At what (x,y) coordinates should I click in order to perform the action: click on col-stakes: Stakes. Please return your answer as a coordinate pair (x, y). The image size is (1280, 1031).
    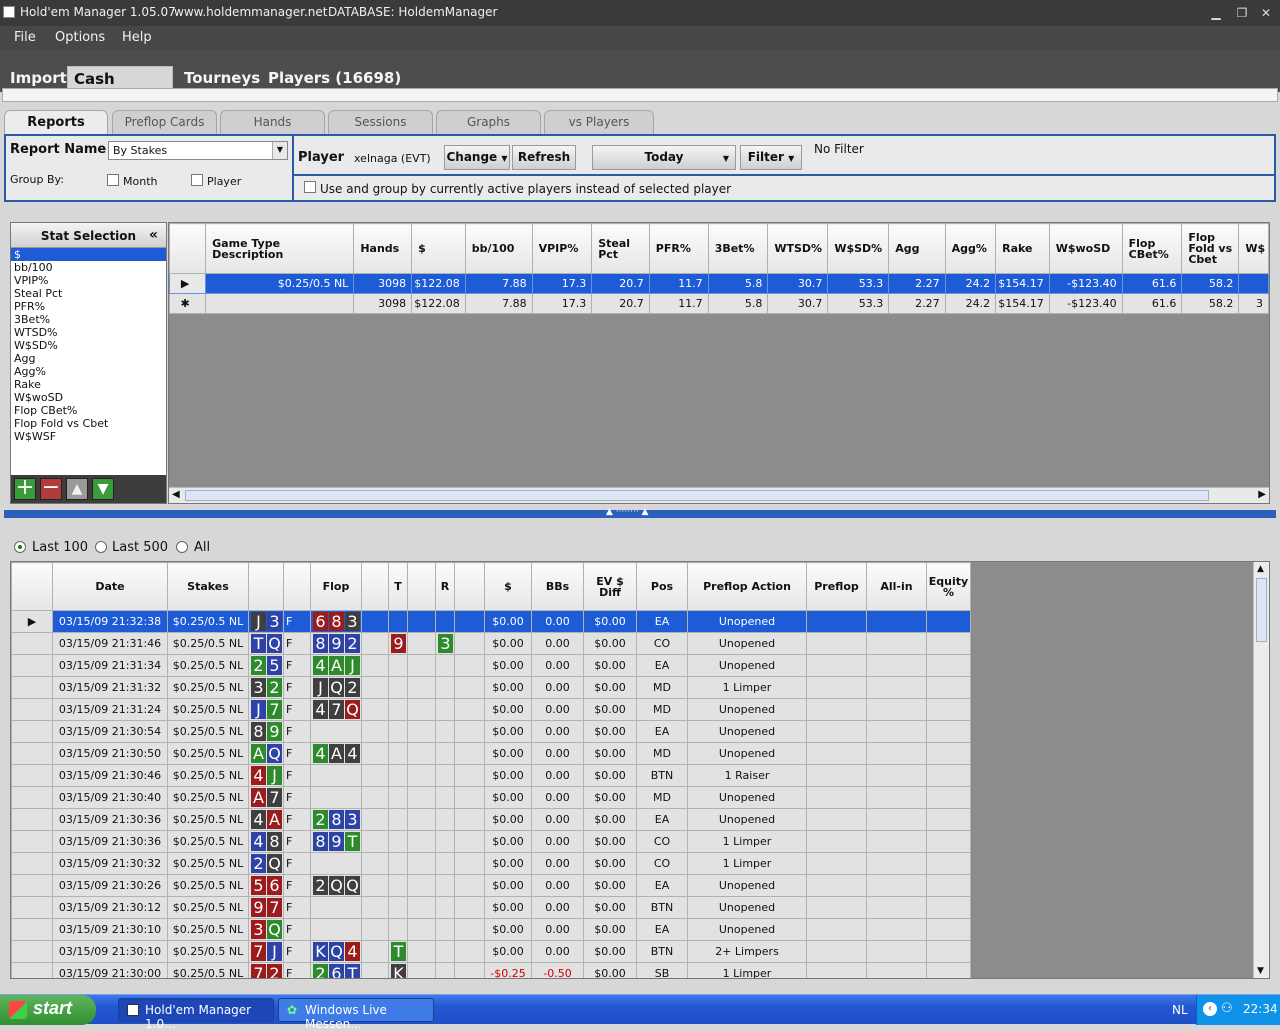
    Looking at the image, I should click on (208, 586).